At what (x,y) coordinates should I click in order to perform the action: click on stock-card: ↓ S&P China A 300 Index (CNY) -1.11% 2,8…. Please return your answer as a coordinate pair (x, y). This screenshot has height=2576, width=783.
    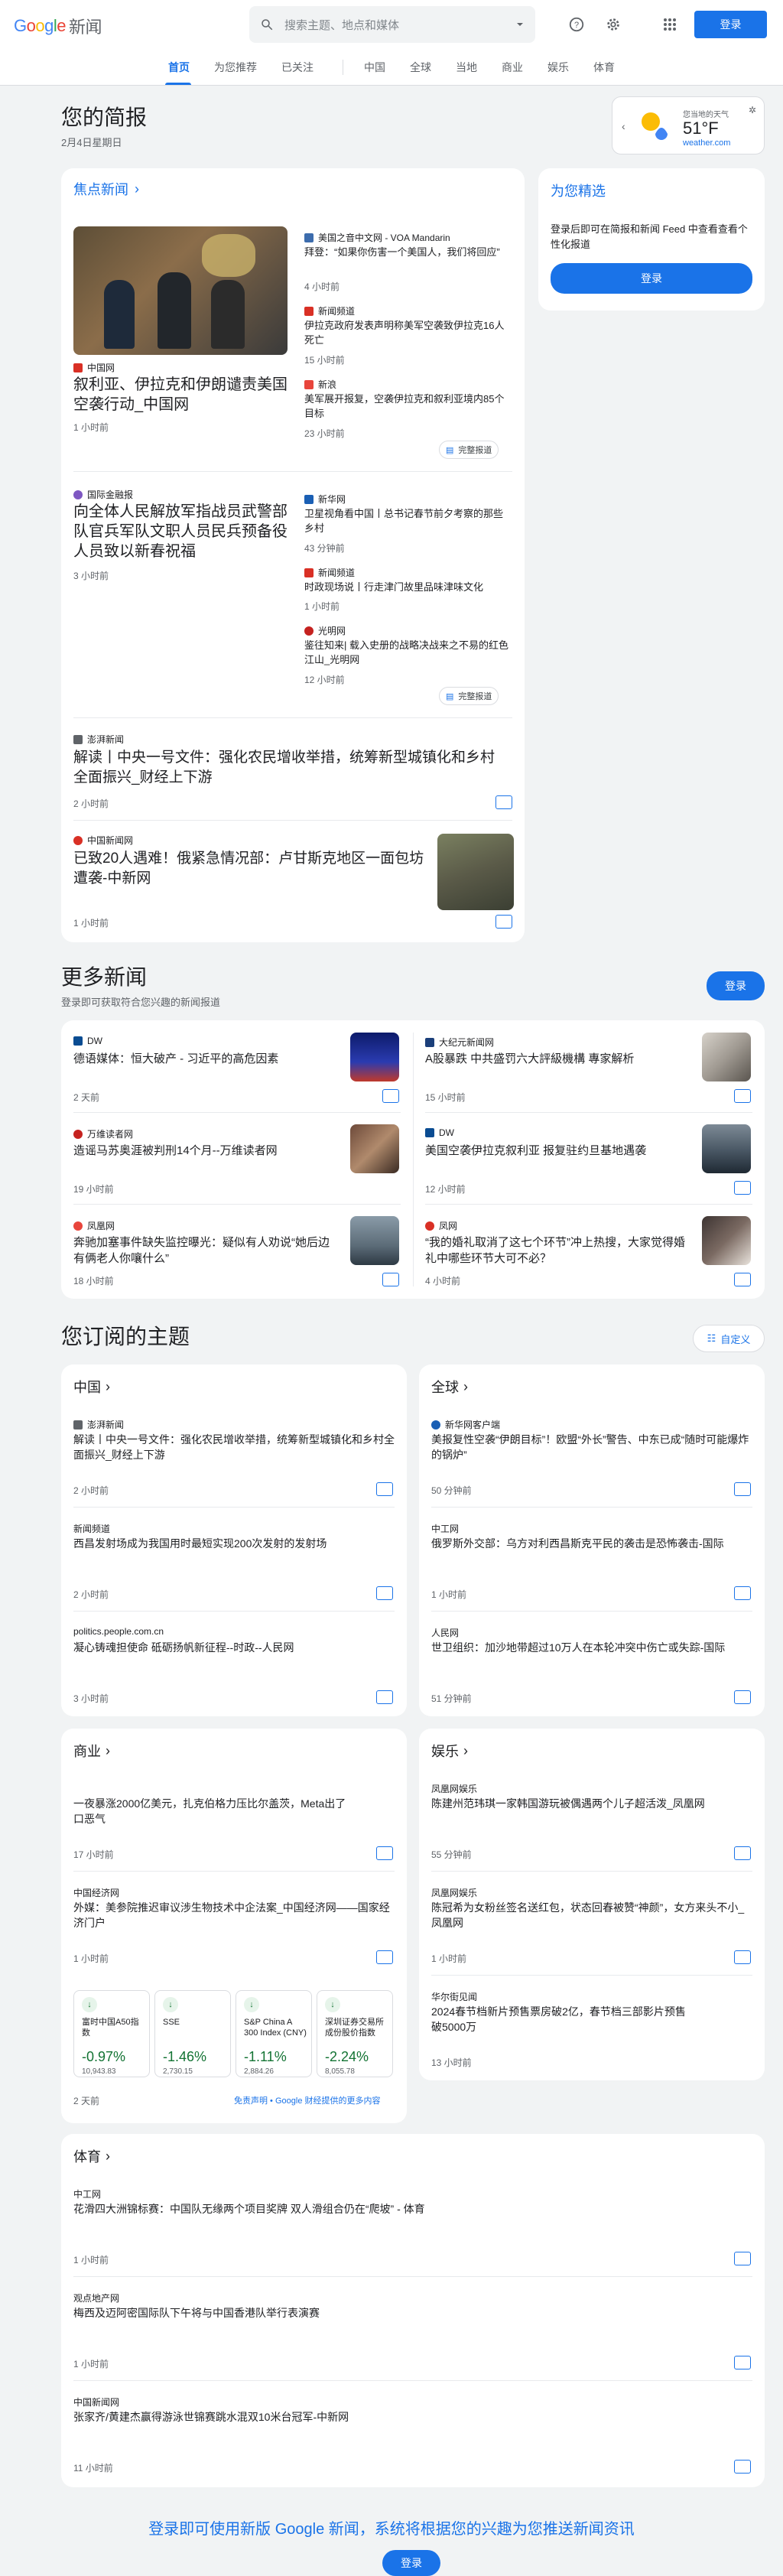
    Looking at the image, I should click on (274, 2033).